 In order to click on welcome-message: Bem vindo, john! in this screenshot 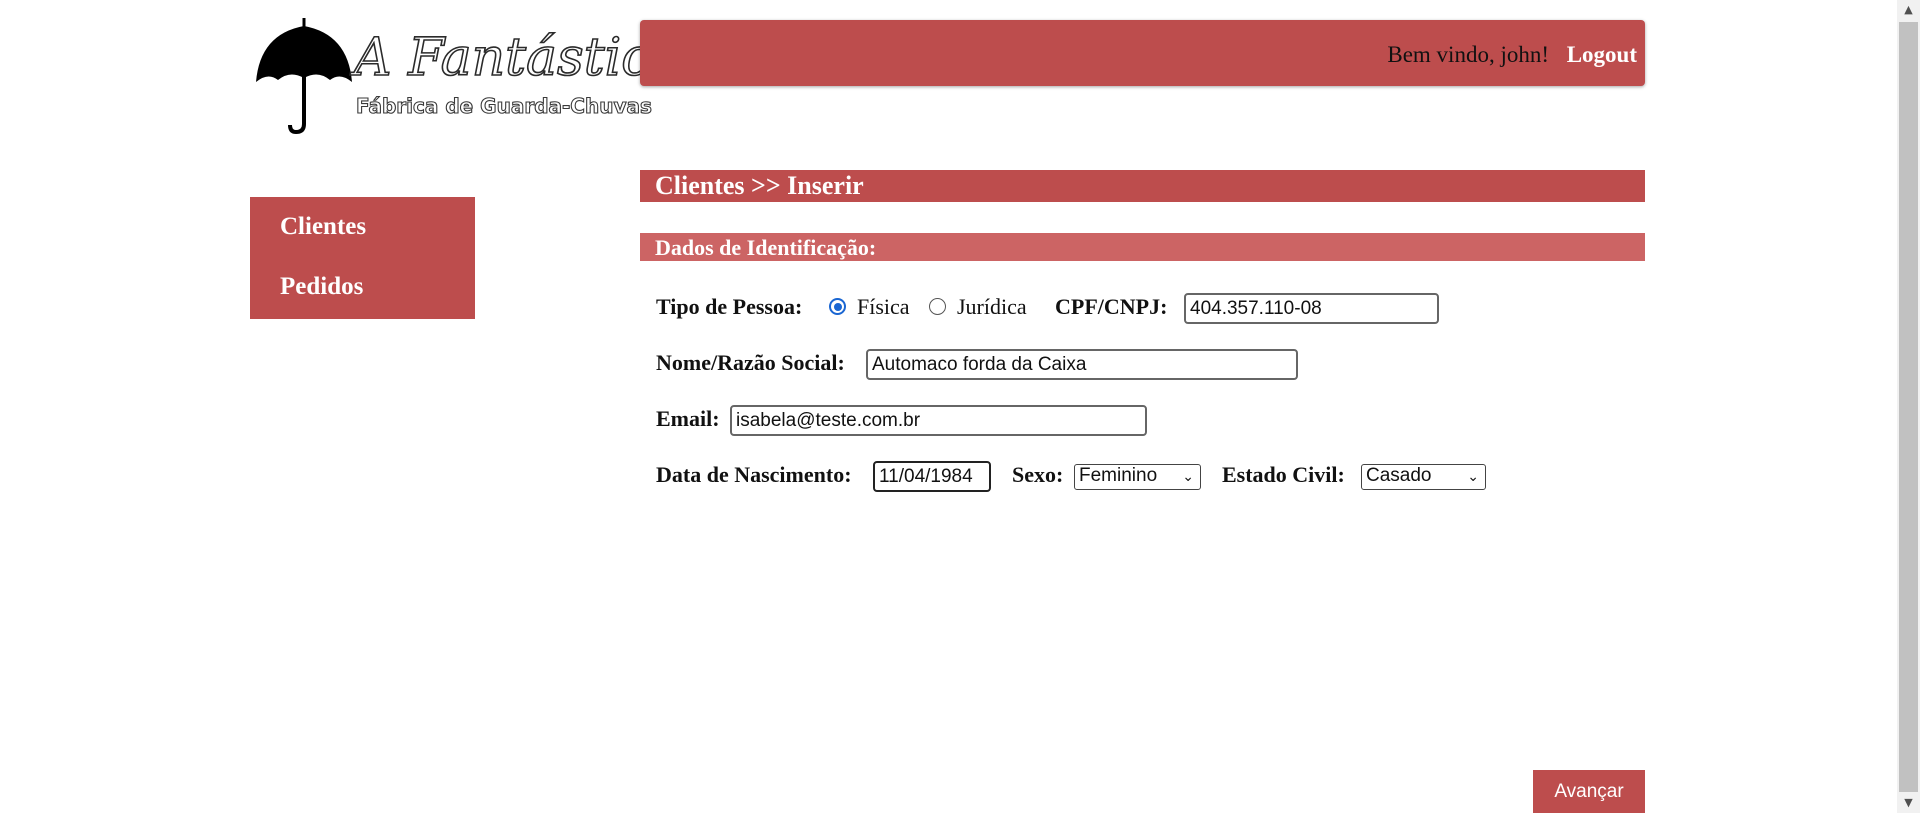, I will do `click(1468, 54)`.